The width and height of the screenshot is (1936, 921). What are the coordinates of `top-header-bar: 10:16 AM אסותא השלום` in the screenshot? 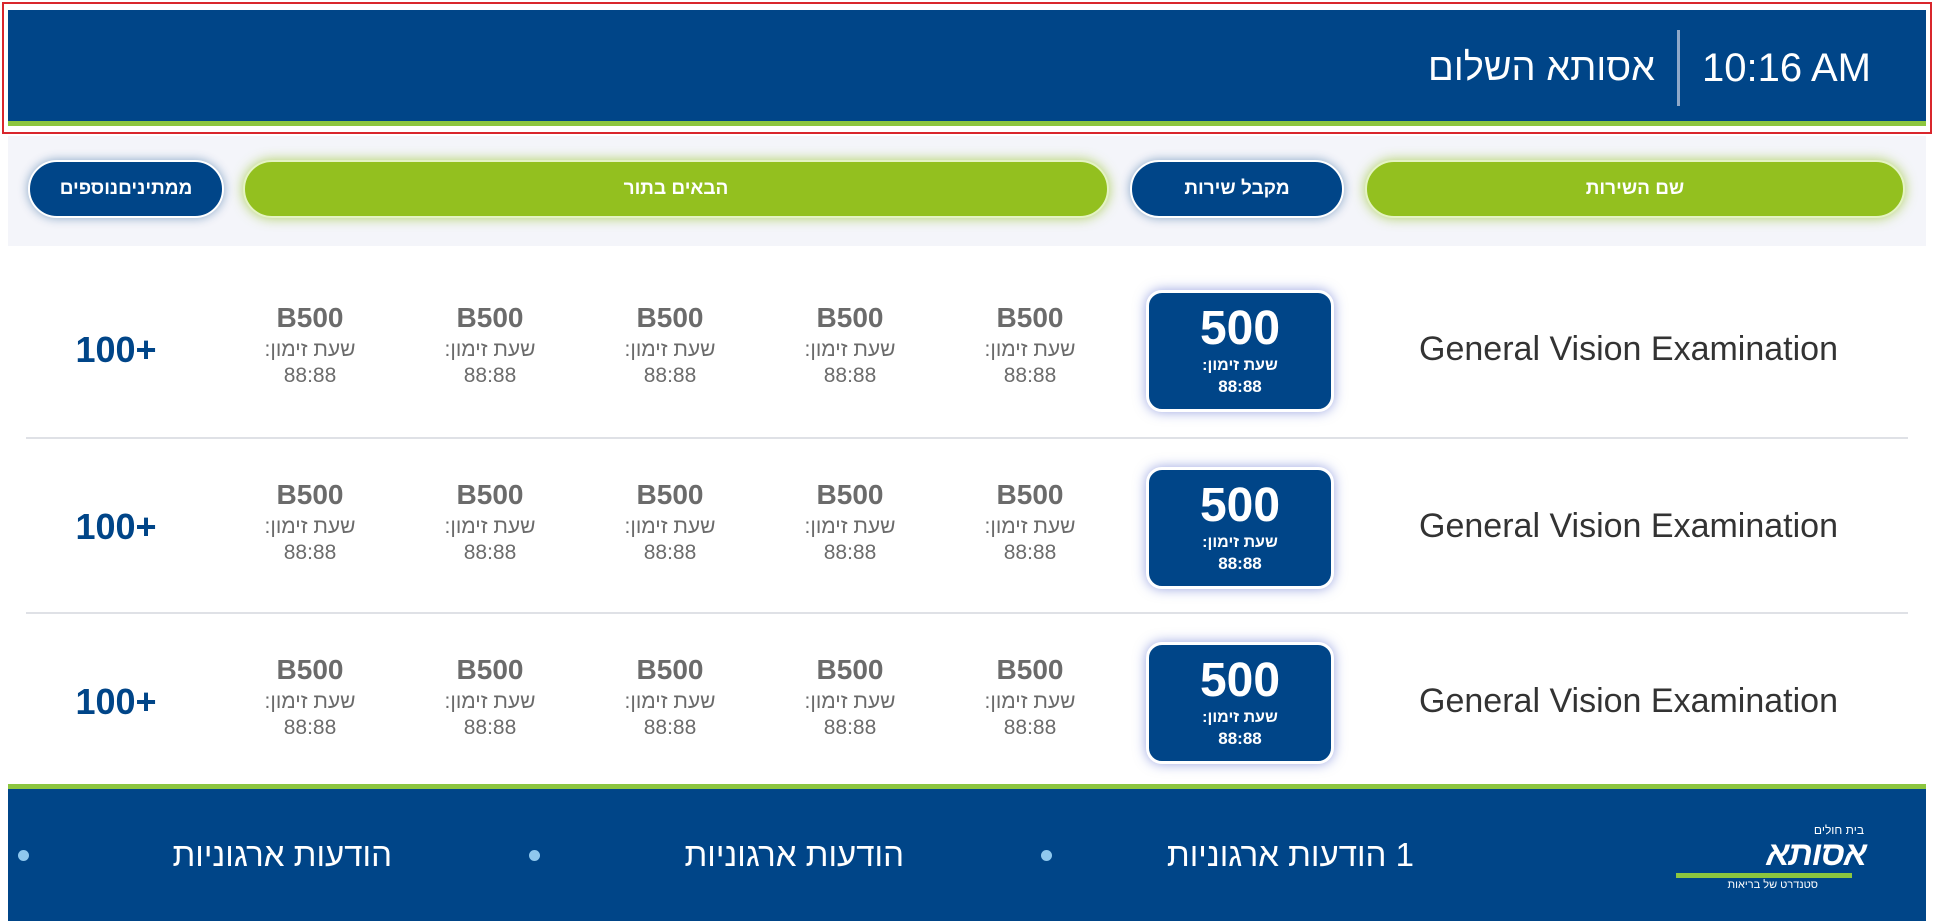 It's located at (967, 68).